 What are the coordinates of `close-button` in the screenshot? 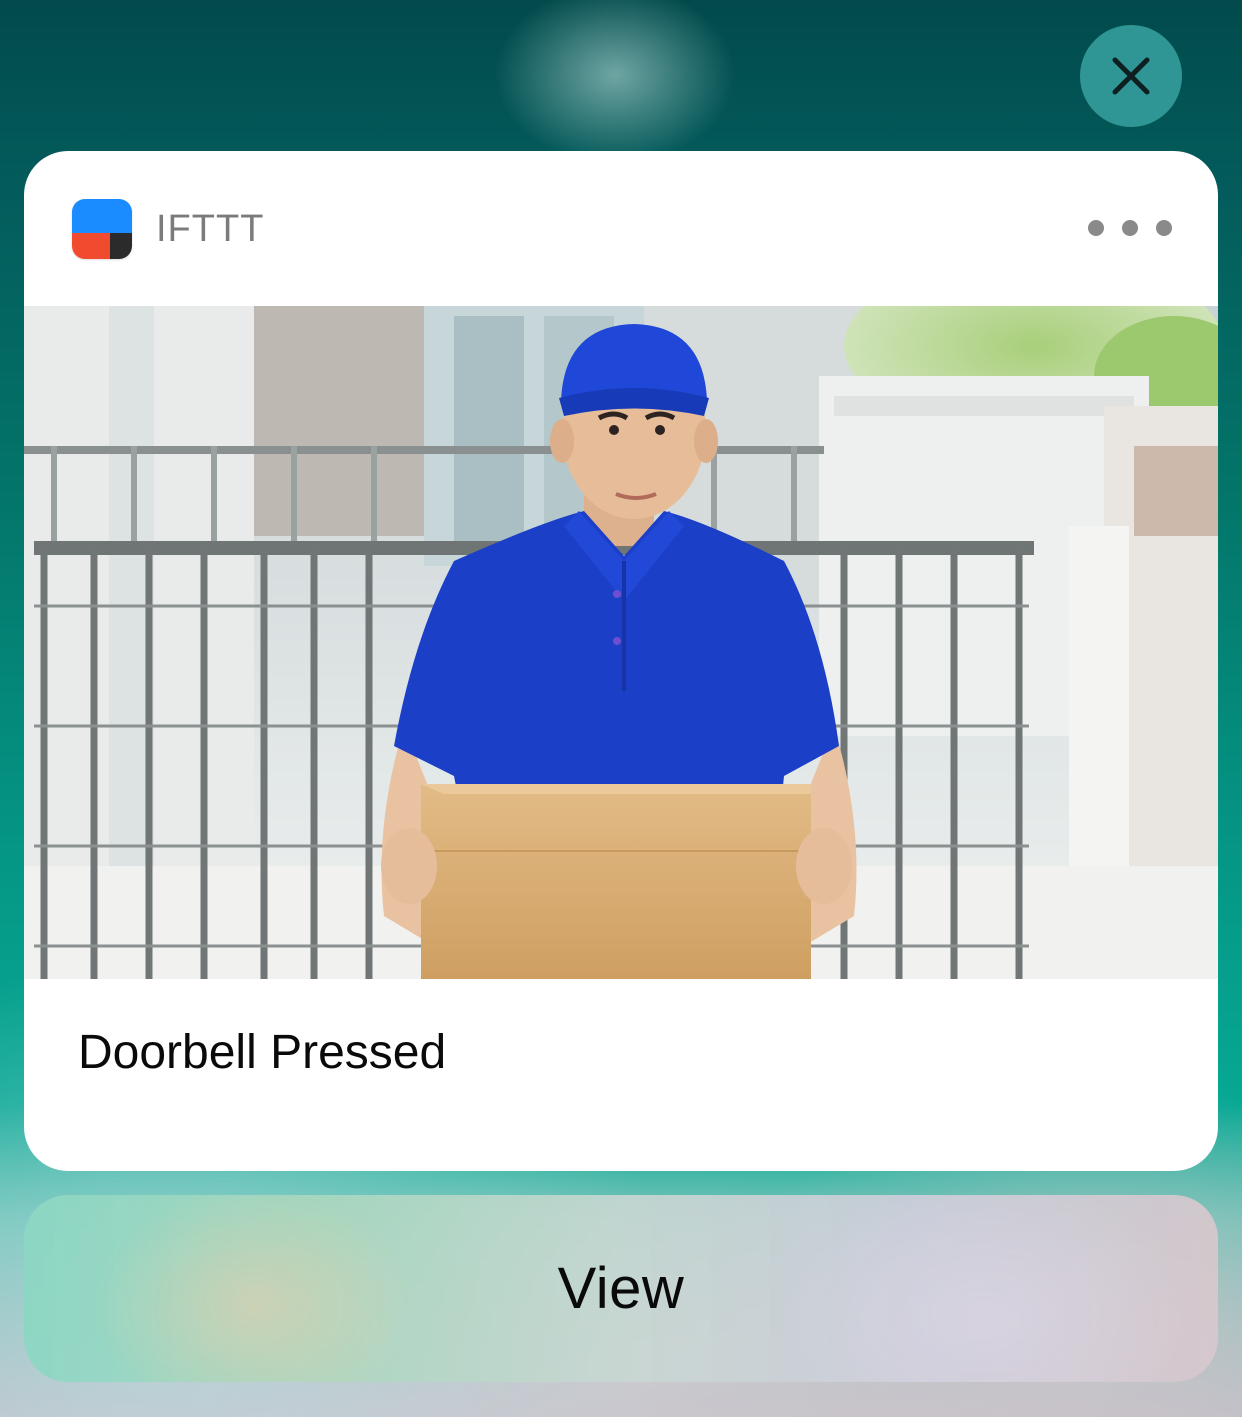 It's located at (1131, 76).